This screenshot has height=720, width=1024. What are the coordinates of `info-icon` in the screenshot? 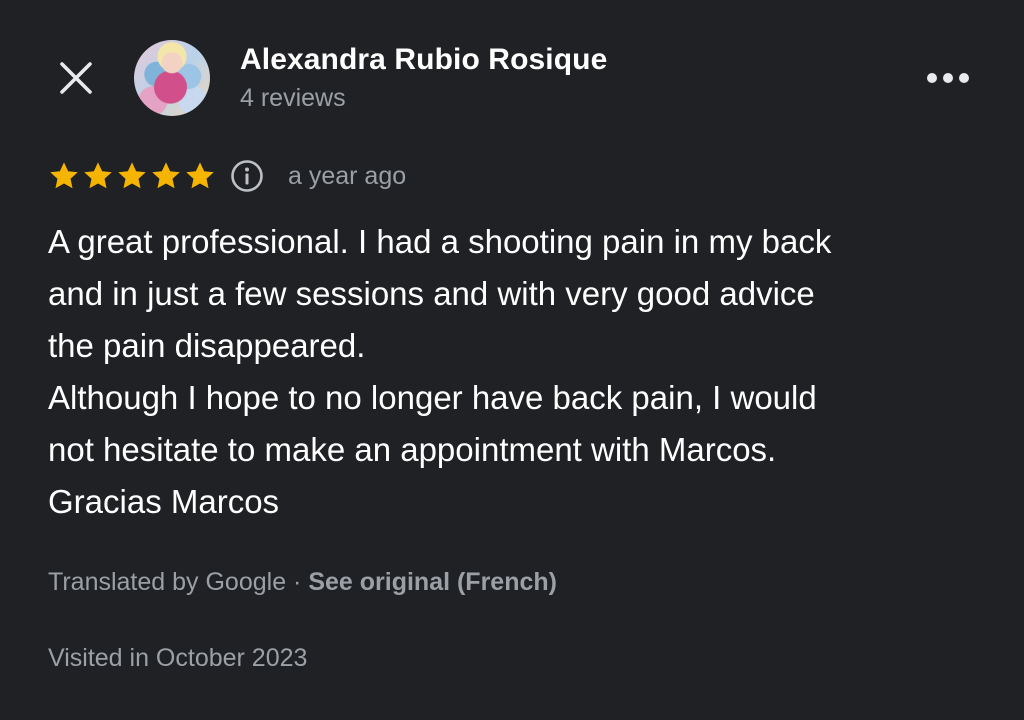 It's located at (247, 176).